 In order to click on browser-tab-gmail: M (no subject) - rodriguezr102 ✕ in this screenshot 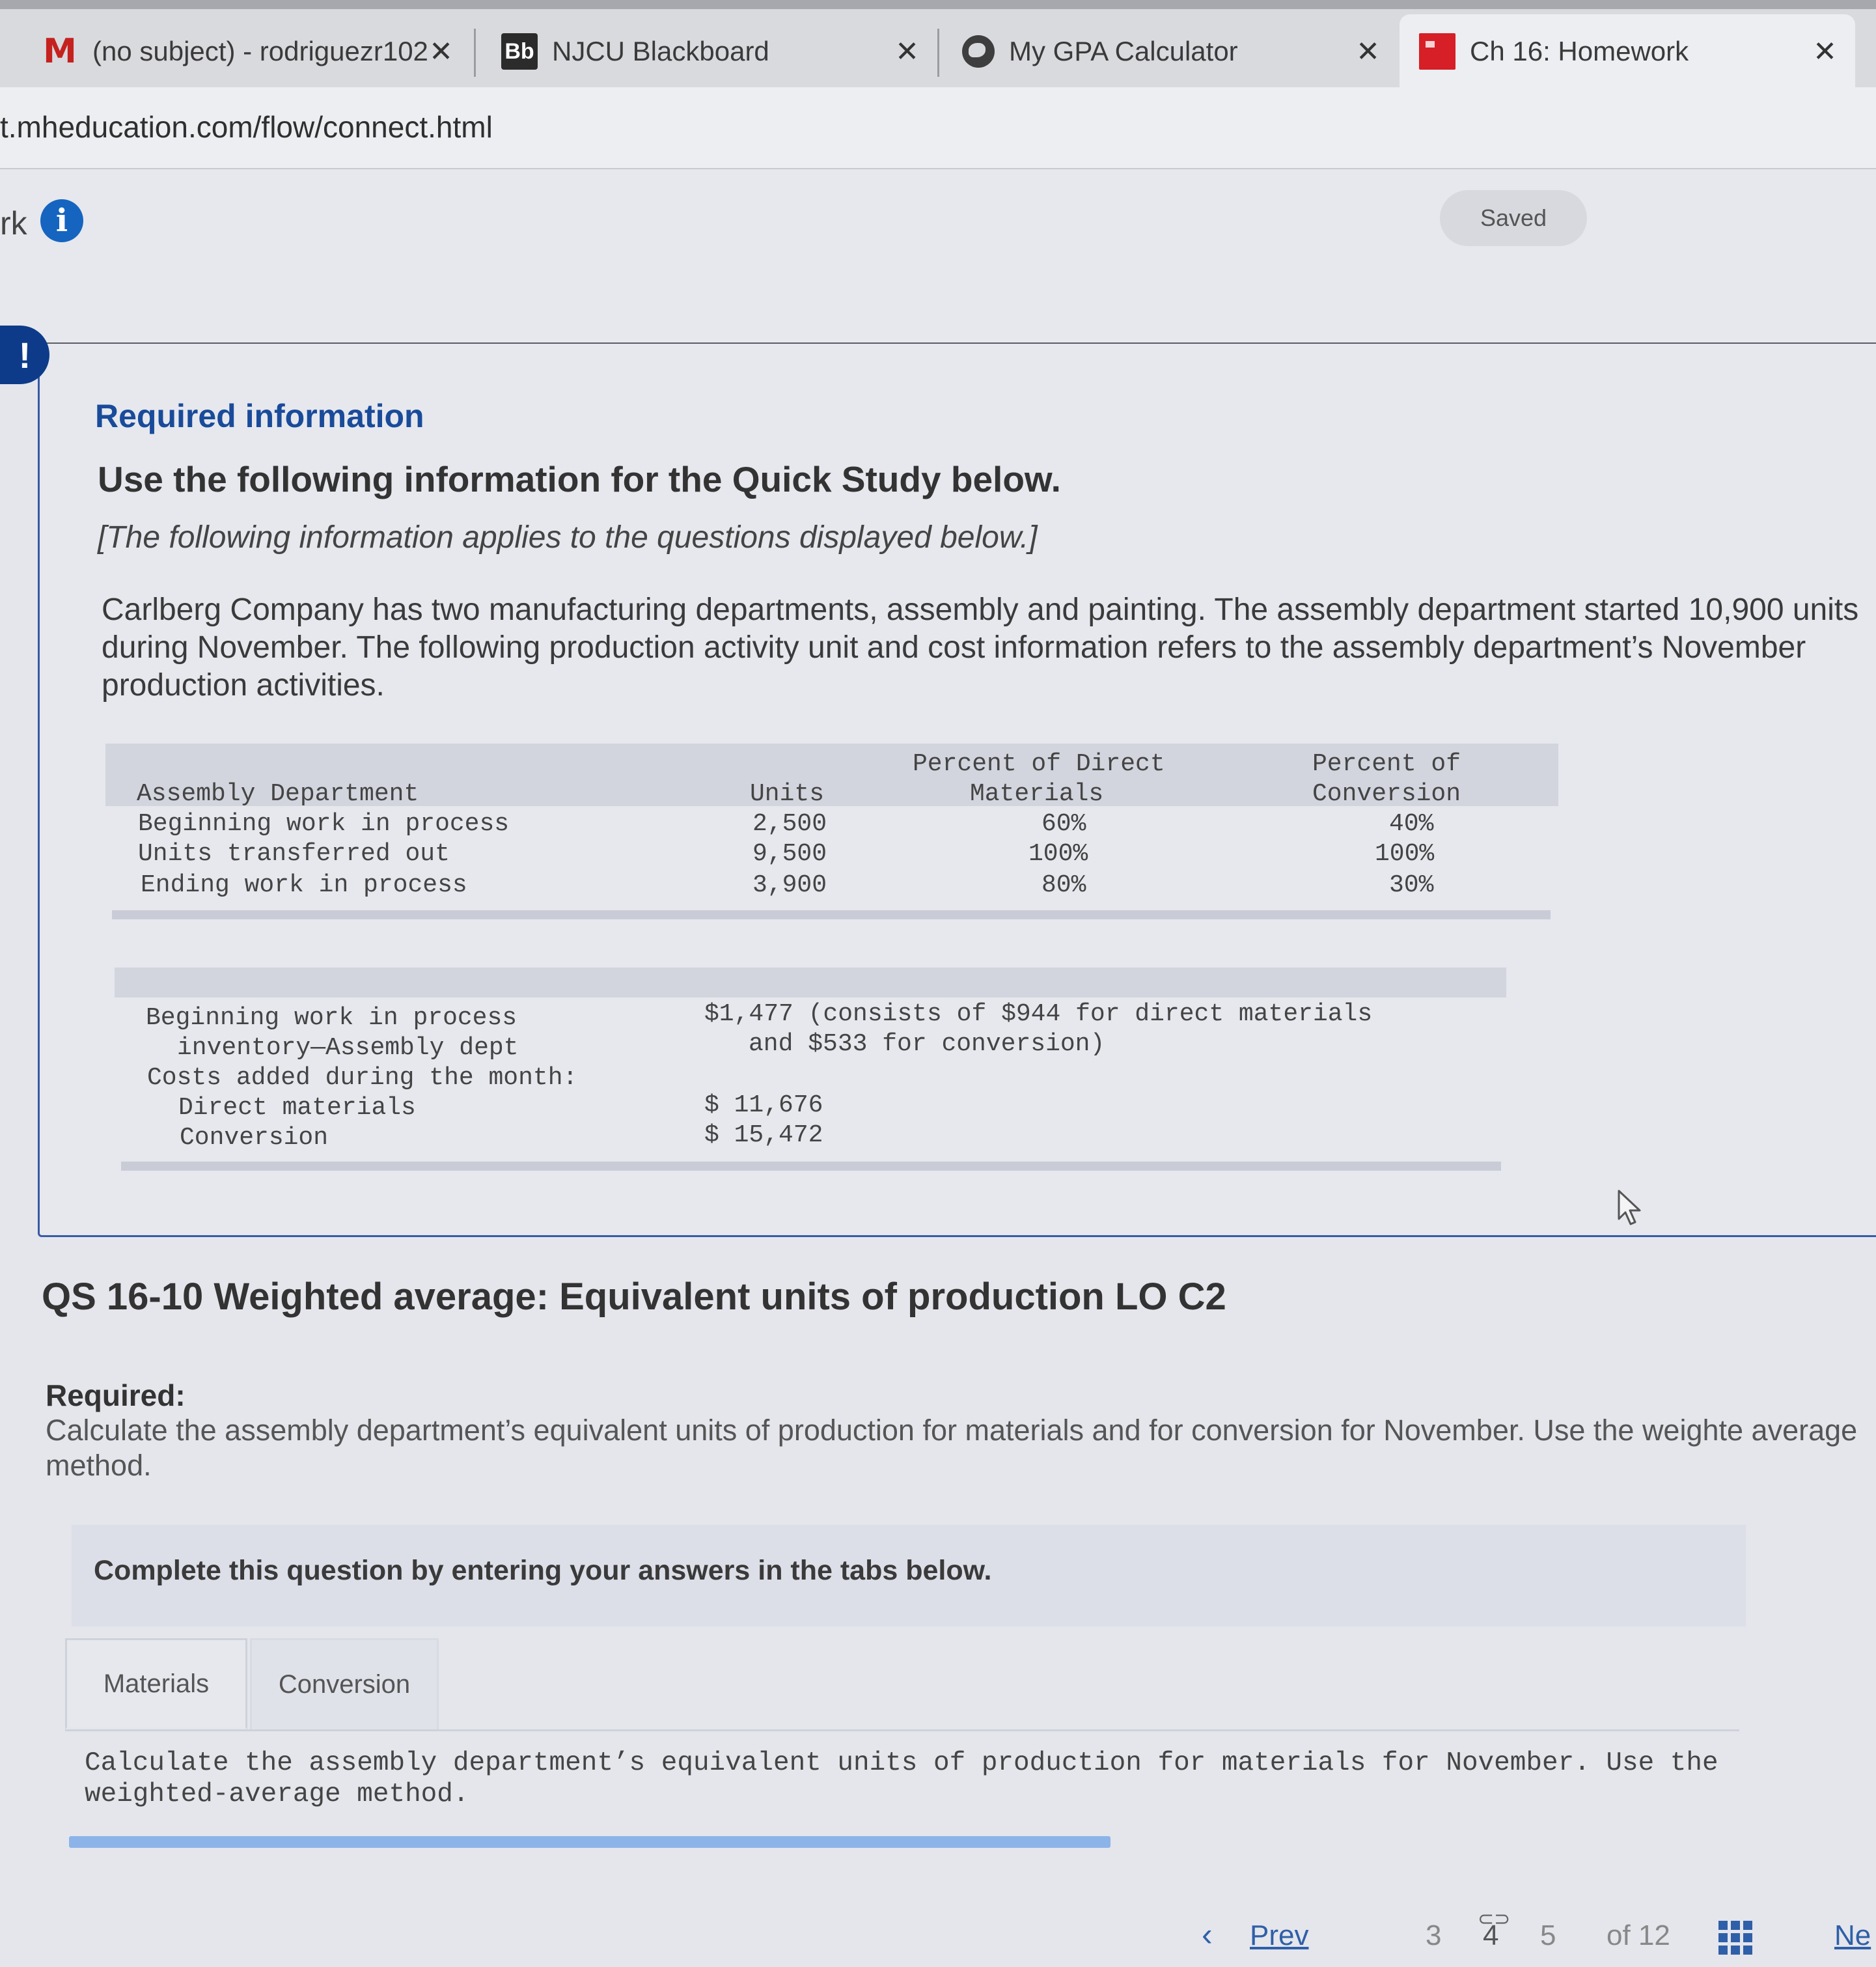, I will do `click(256, 52)`.